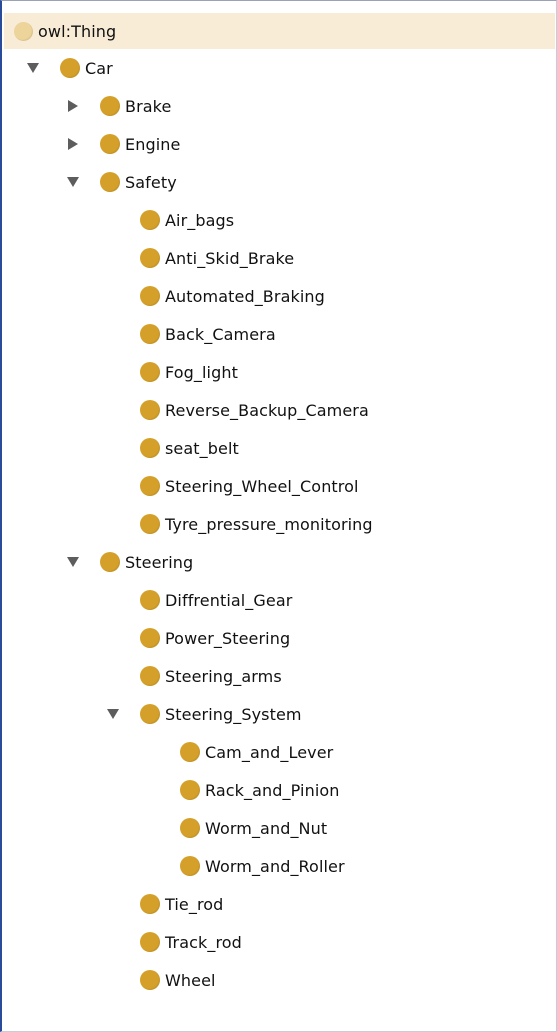 This screenshot has height=1032, width=557. Describe the element at coordinates (279, 562) in the screenshot. I see `tree-row-steering: Steering` at that location.